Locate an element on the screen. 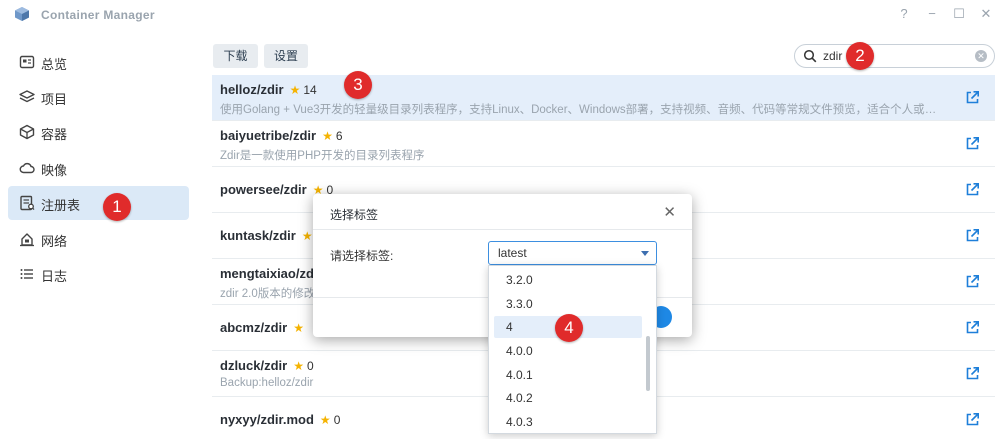 The image size is (1000, 439). annotation-badge: 3 is located at coordinates (358, 85).